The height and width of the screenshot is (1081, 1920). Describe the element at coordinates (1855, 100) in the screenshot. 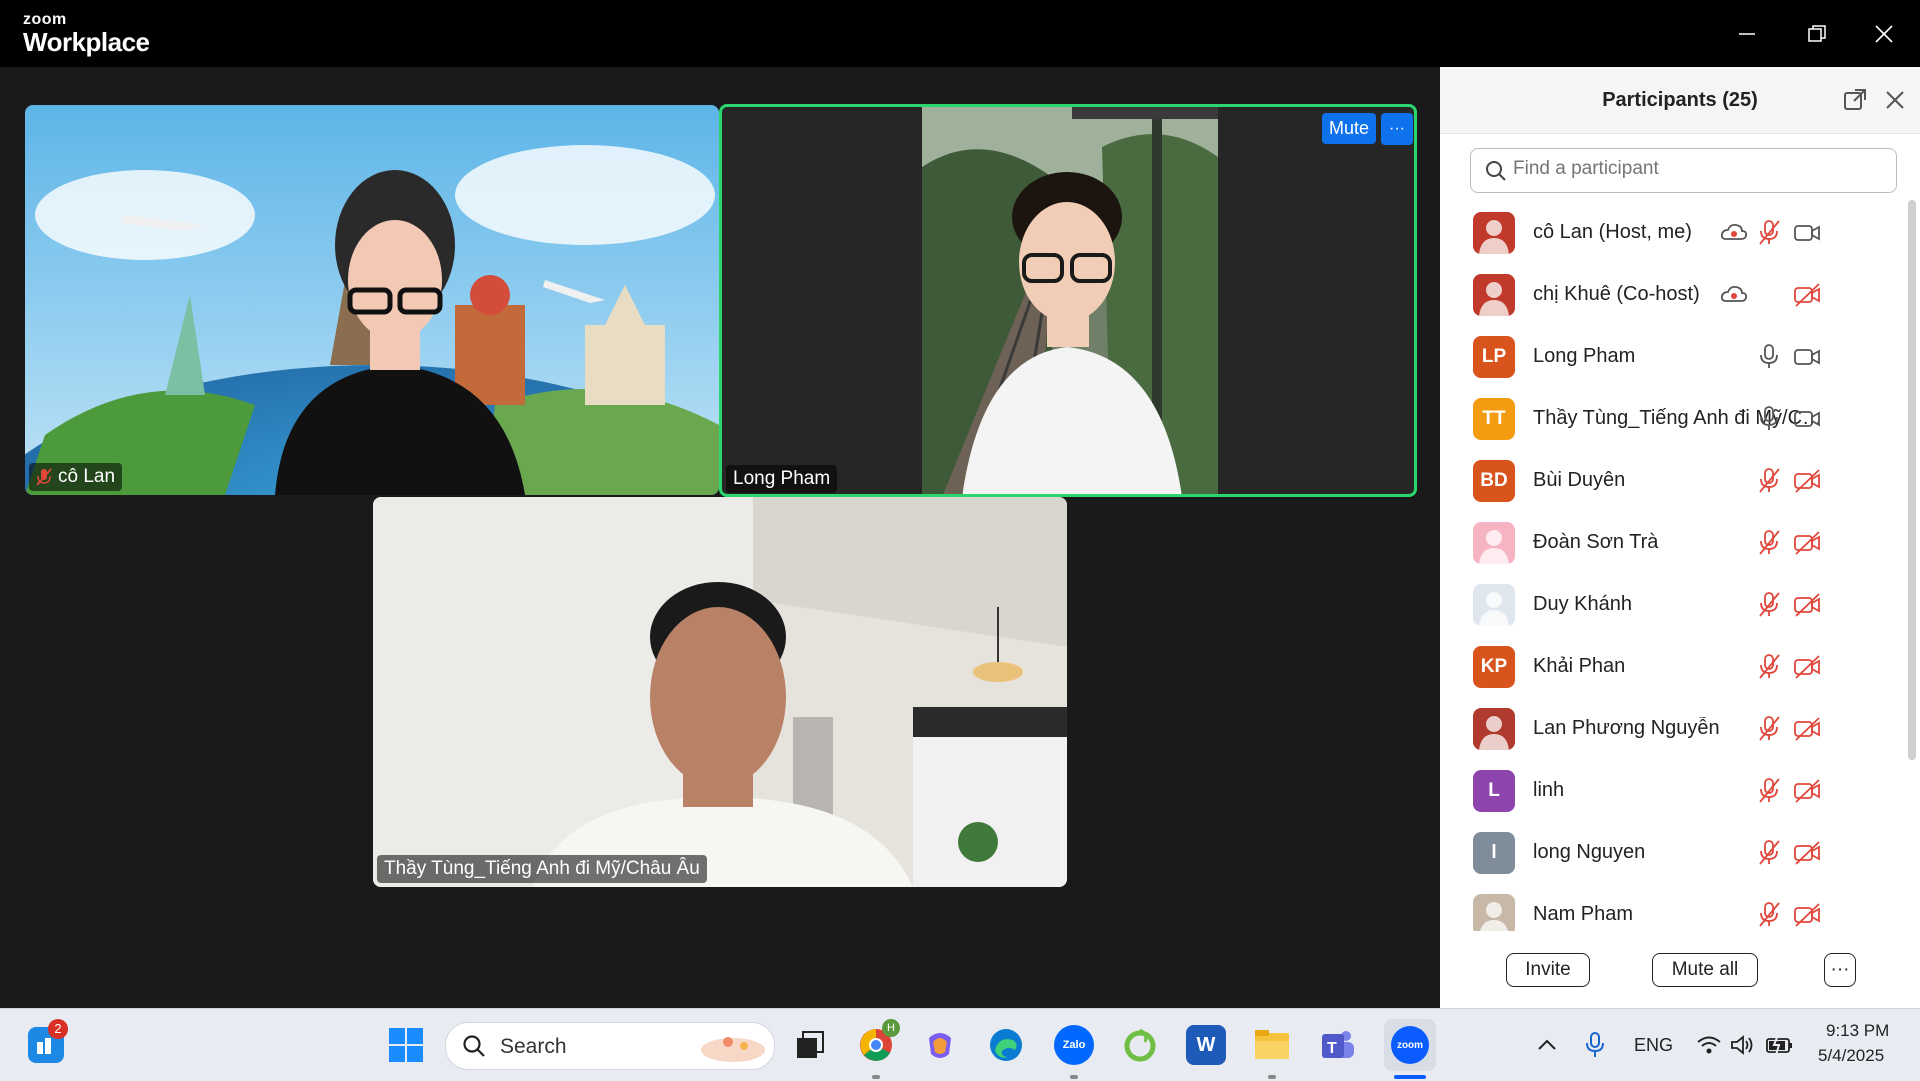

I see `pop-out-icon` at that location.